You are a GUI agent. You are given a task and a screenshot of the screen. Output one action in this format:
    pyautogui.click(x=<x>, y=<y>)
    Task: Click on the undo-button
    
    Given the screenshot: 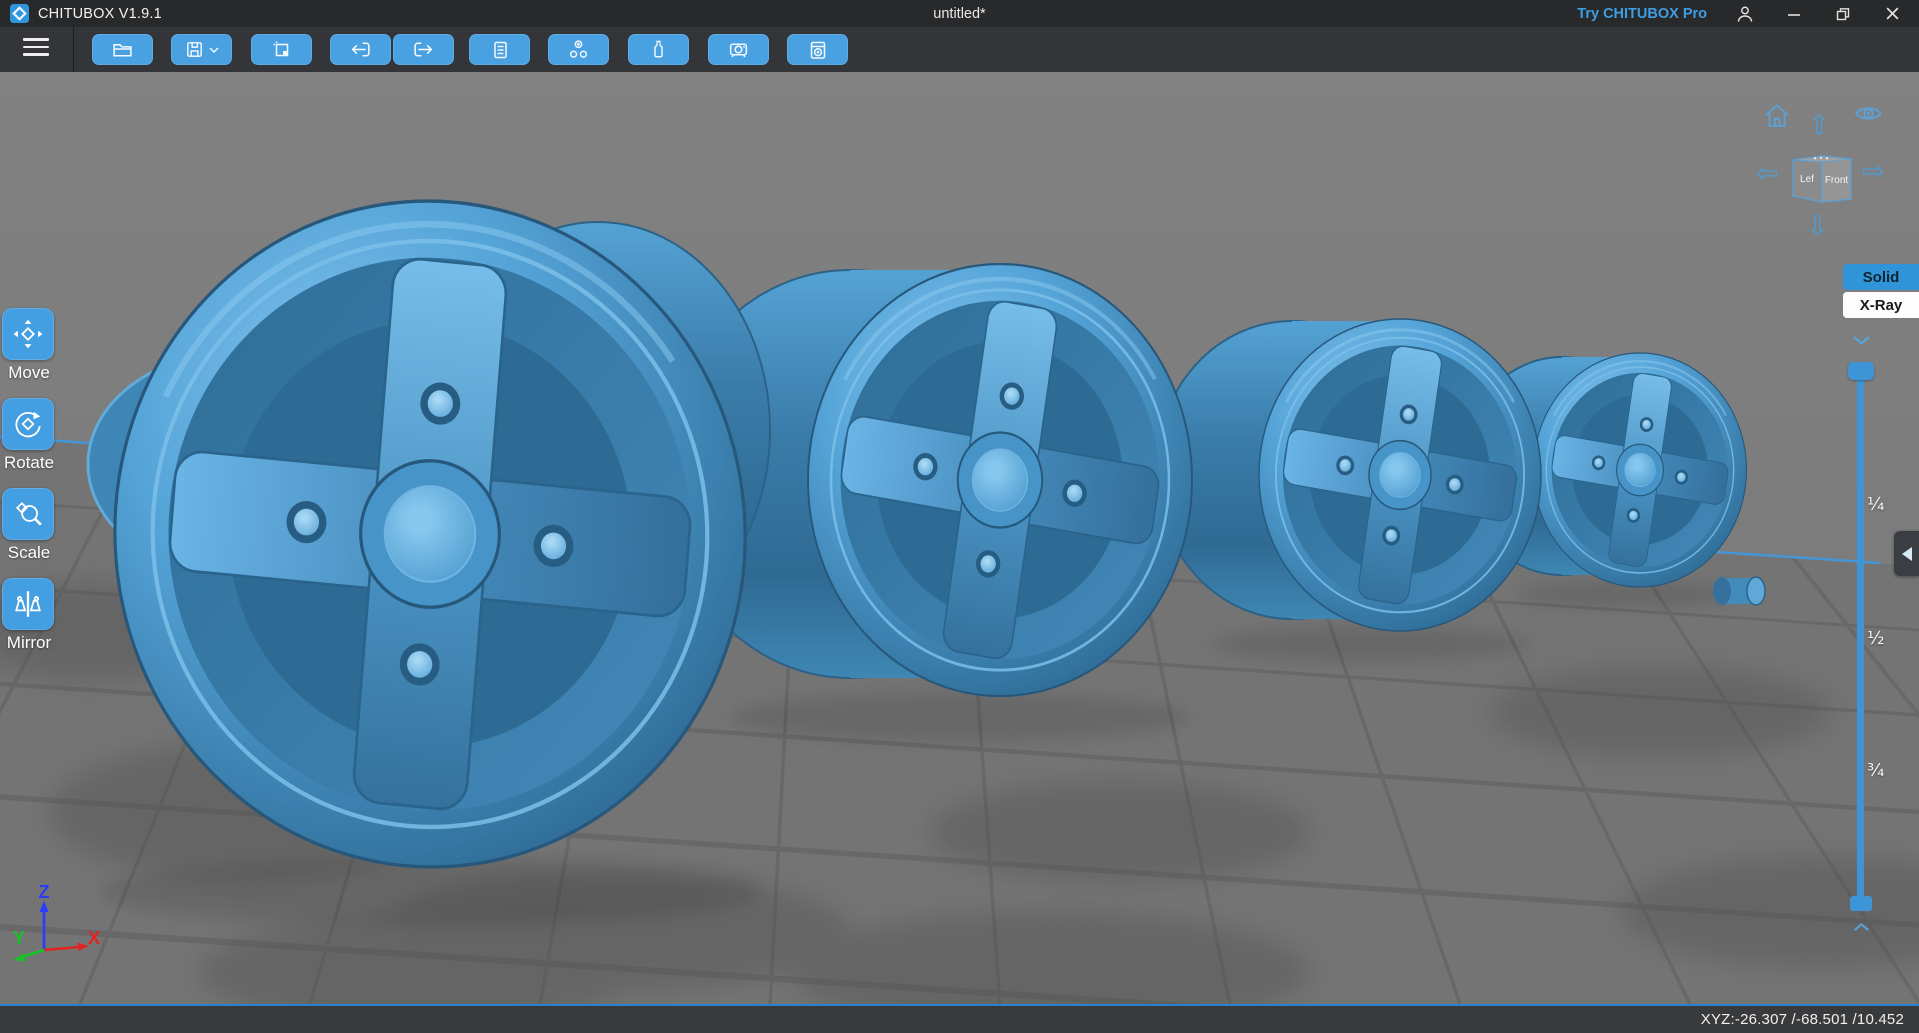 What is the action you would take?
    pyautogui.click(x=360, y=49)
    